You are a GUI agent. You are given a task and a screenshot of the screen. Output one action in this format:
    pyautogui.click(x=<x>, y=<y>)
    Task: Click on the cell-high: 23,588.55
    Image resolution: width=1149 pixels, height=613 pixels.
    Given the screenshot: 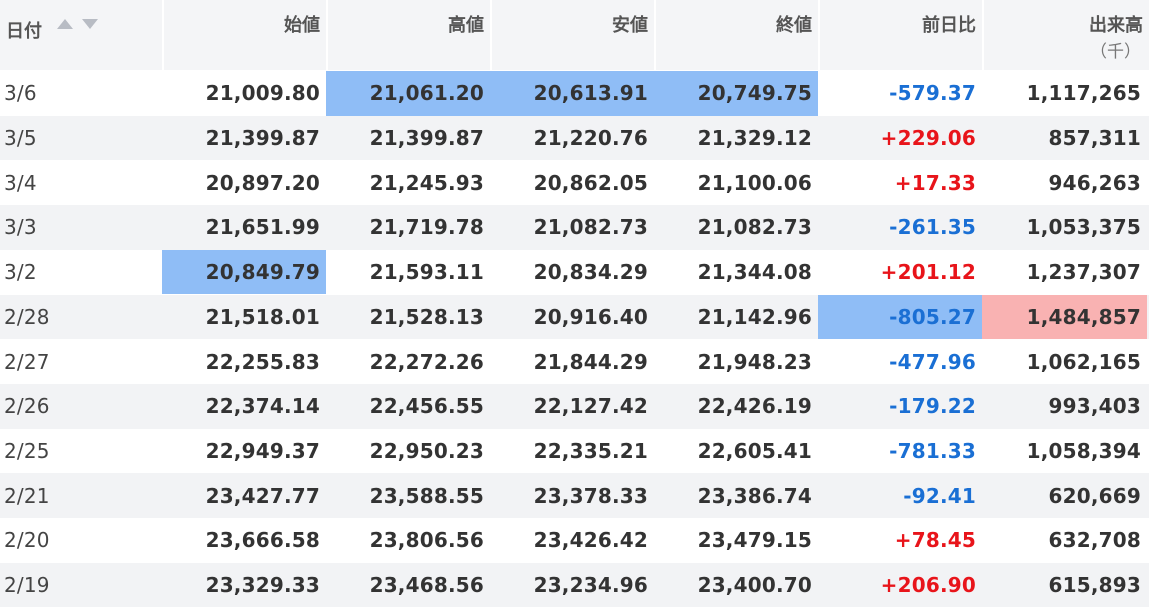 What is the action you would take?
    pyautogui.click(x=426, y=495)
    